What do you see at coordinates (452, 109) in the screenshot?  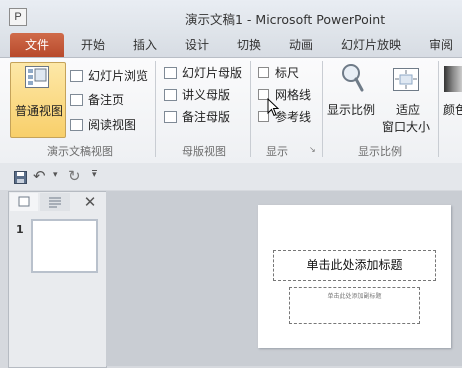 I see `color-grayscale-label: 颜色` at bounding box center [452, 109].